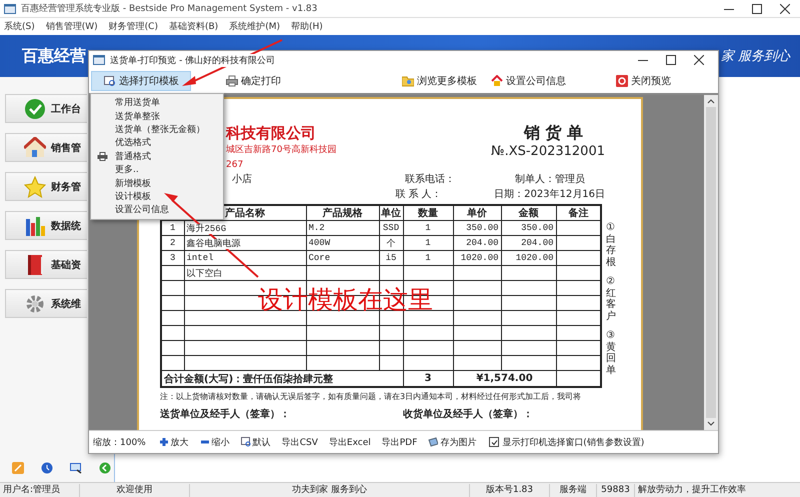 The height and width of the screenshot is (497, 800). What do you see at coordinates (692, 490) in the screenshot?
I see `status-text: 解放劳动力，提升工作效率` at bounding box center [692, 490].